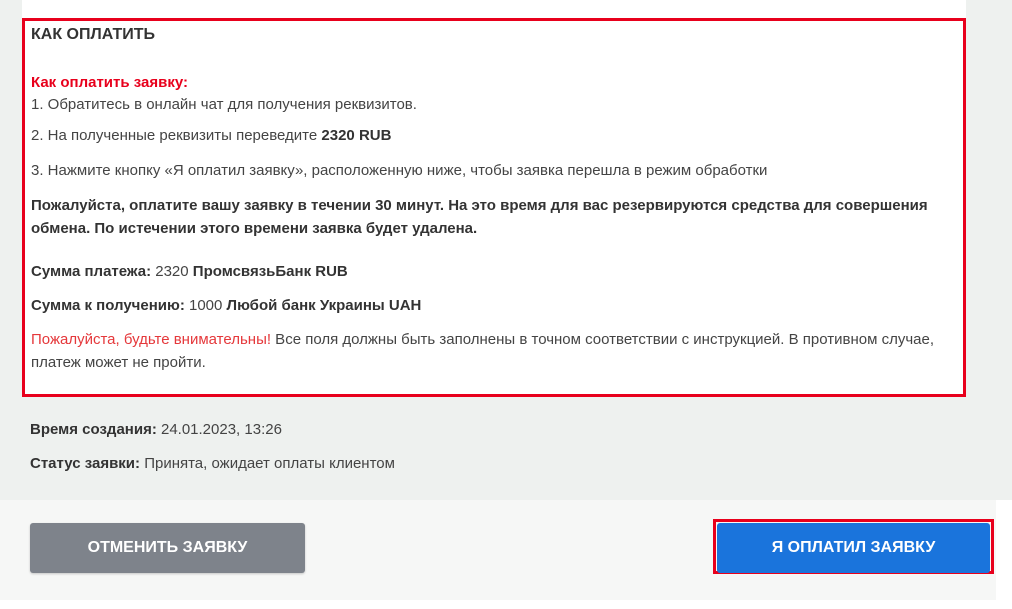 The width and height of the screenshot is (1012, 609). What do you see at coordinates (93, 429) in the screenshot?
I see `created-time-label: Время создания:` at bounding box center [93, 429].